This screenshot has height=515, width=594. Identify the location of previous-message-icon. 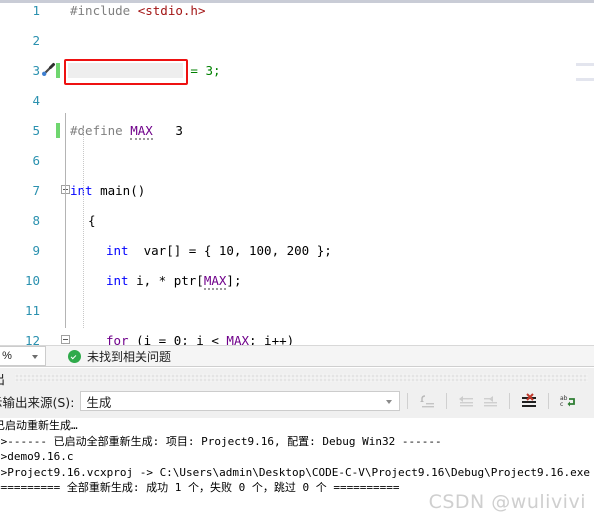
(466, 401).